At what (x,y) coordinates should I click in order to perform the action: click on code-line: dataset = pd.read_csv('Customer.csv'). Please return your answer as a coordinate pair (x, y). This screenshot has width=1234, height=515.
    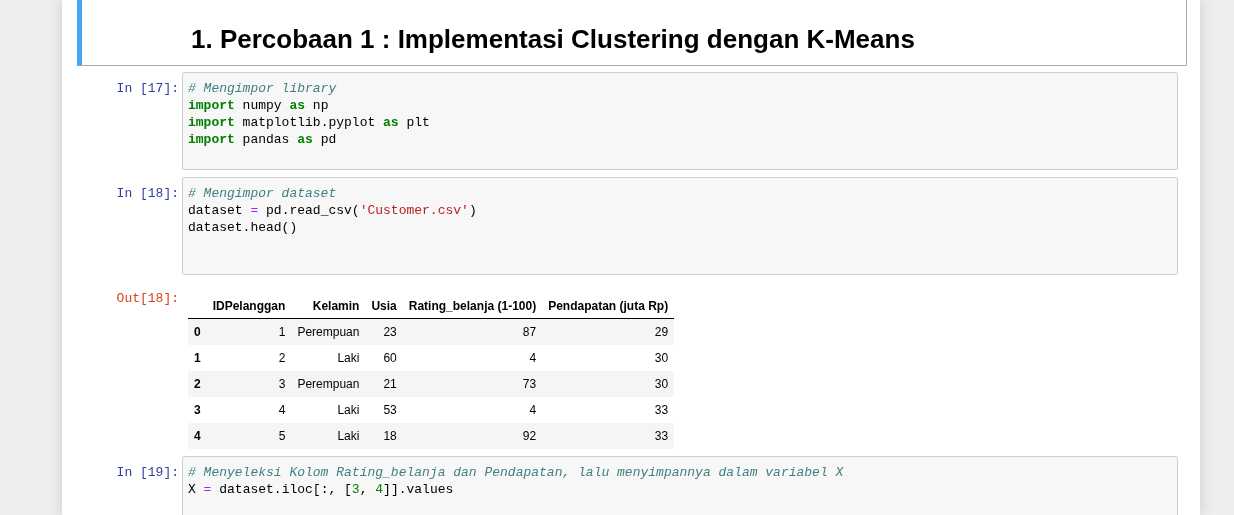
    Looking at the image, I should click on (333, 210).